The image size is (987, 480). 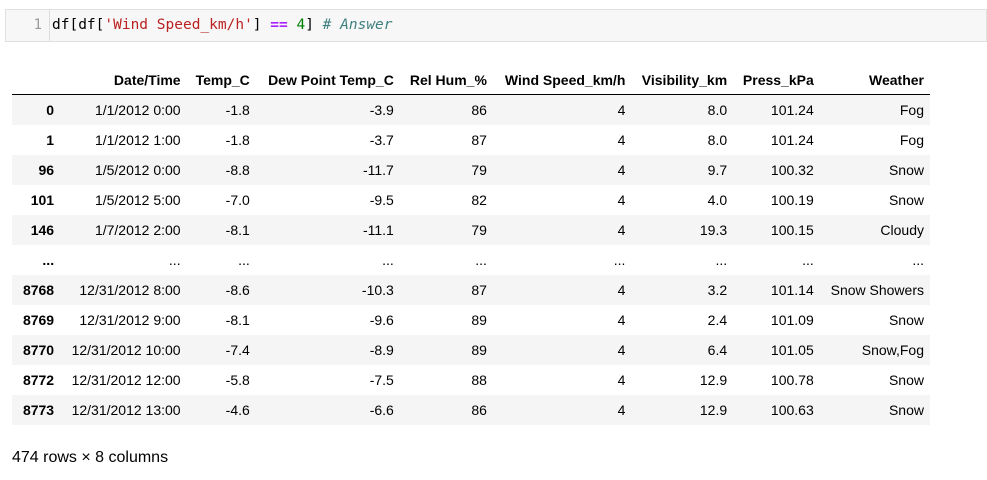 I want to click on table-cell: -8.1, so click(x=237, y=320).